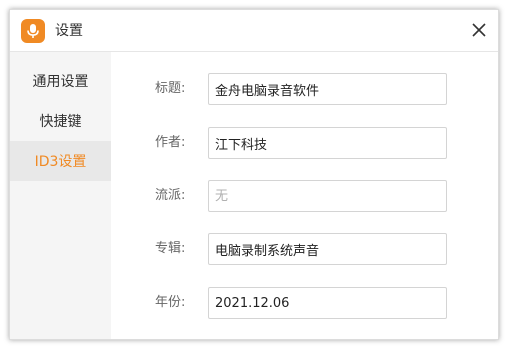 This screenshot has height=350, width=510. I want to click on title-field, so click(327, 89).